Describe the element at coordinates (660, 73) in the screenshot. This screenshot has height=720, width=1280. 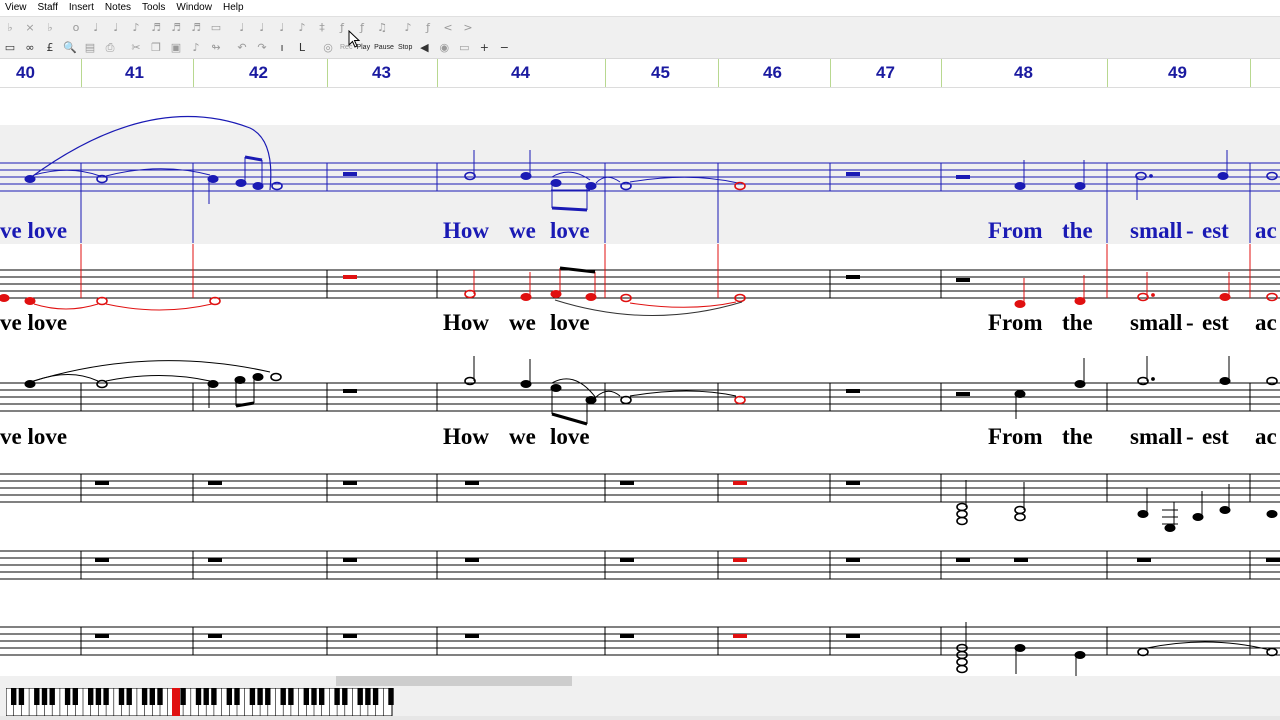
I see `measure-number-45: 45` at that location.